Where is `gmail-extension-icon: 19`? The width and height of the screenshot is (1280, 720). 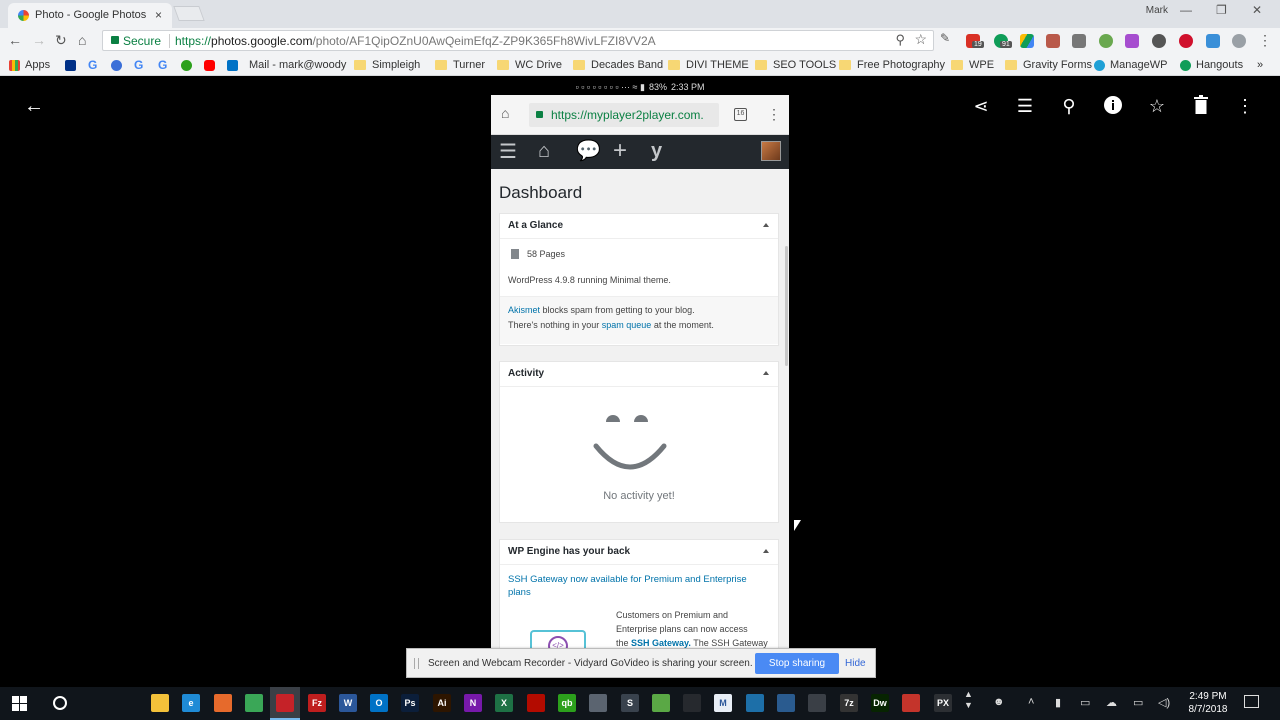
gmail-extension-icon: 19 is located at coordinates (975, 41).